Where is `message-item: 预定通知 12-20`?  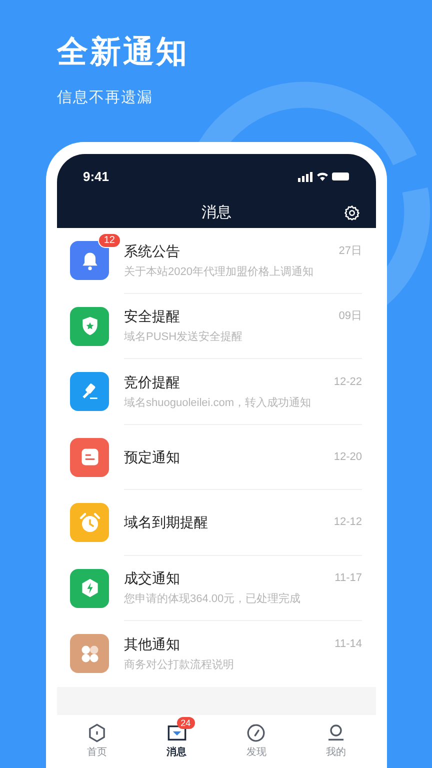
message-item: 预定通知 12-20 is located at coordinates (216, 457).